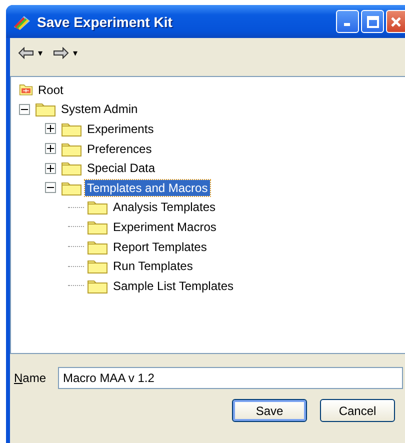 The image size is (405, 443). What do you see at coordinates (230, 378) in the screenshot?
I see `name-field: Macro MAA v 1.2` at bounding box center [230, 378].